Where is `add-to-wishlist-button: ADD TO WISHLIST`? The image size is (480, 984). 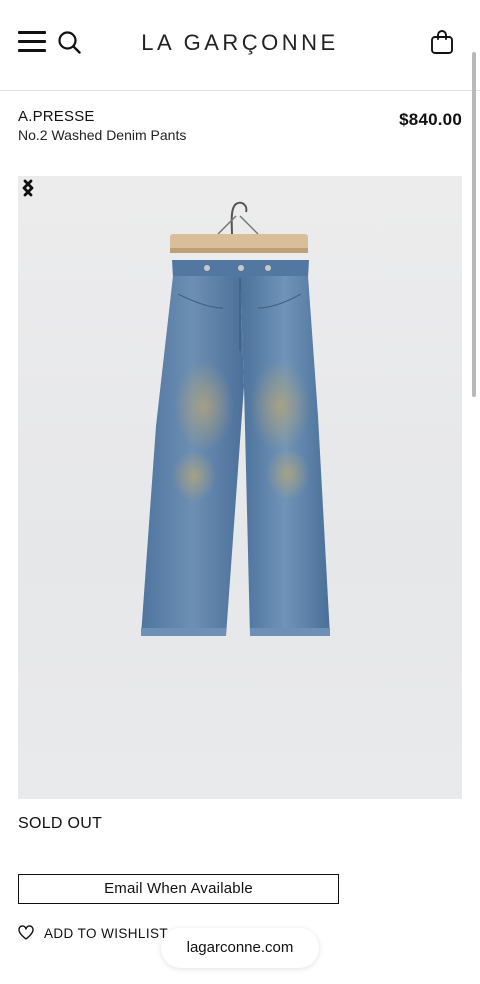
add-to-wishlist-button: ADD TO WISHLIST is located at coordinates (93, 933).